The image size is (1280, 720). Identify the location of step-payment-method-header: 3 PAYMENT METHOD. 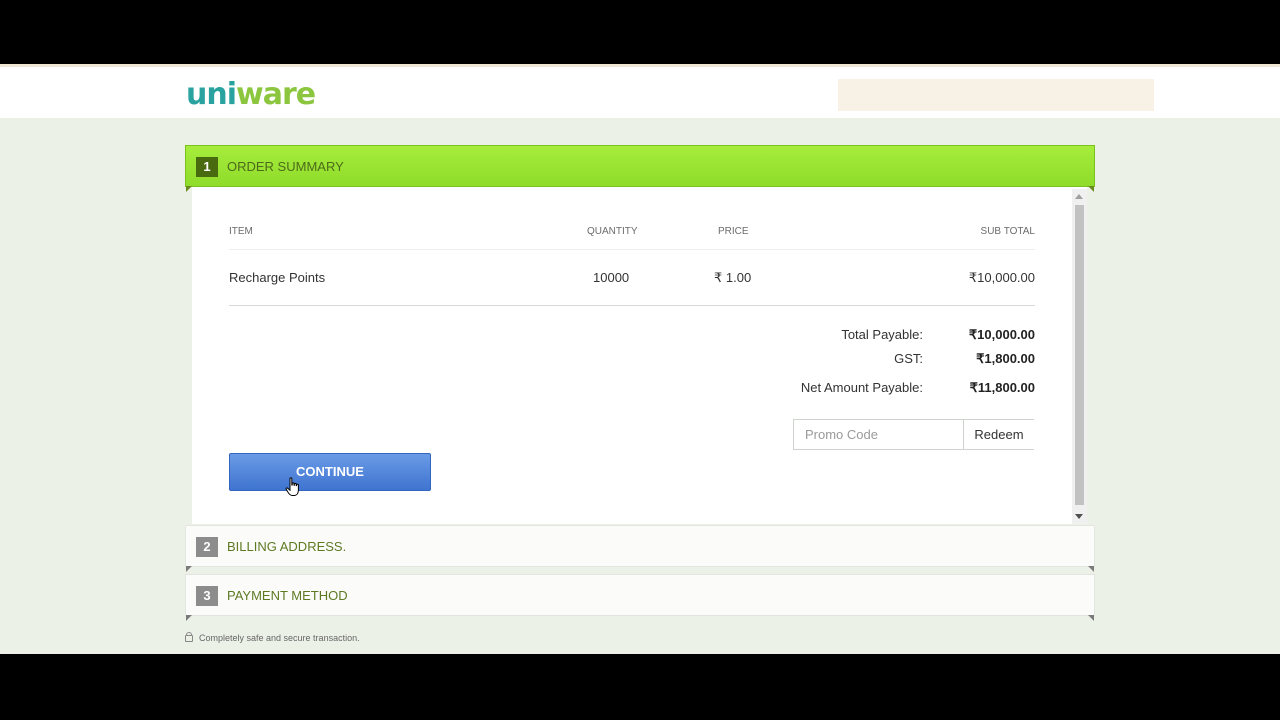
(640, 597).